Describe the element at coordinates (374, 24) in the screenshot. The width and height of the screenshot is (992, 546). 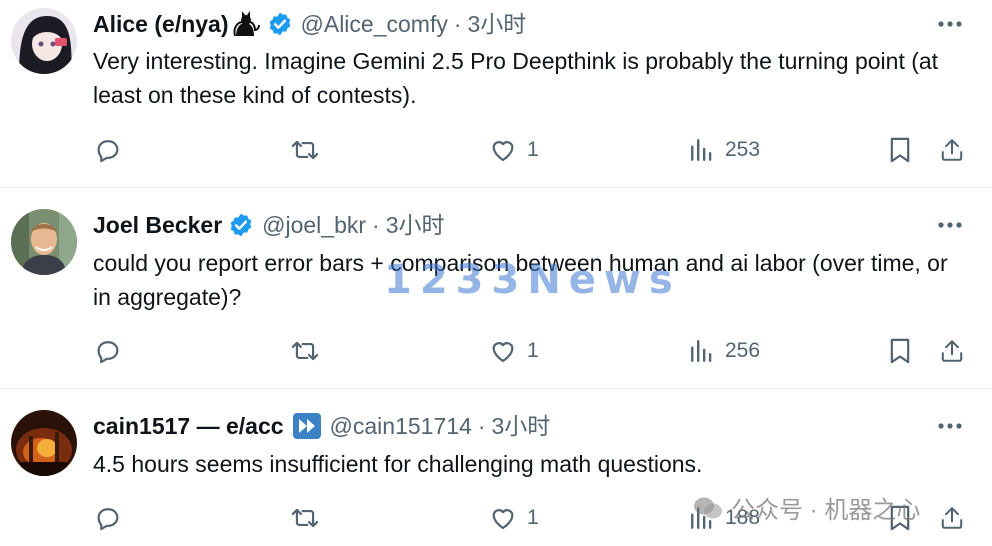
I see `user-handle: @Alice_comfy` at that location.